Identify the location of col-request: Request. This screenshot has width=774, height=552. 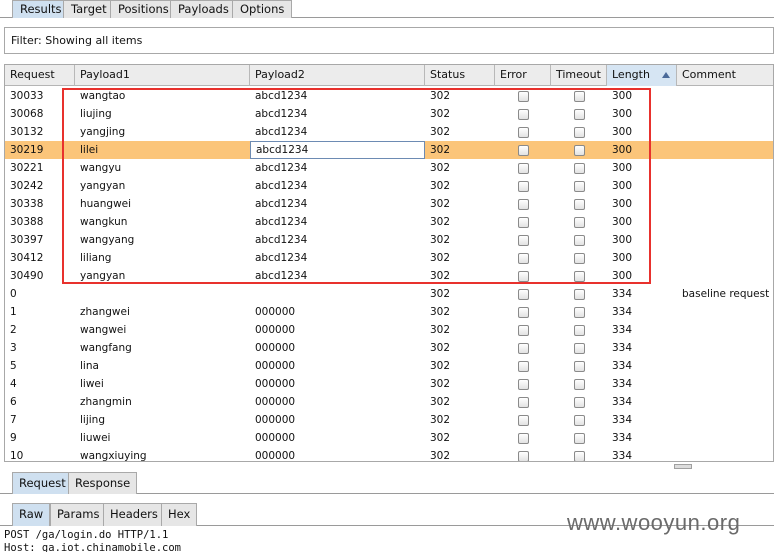
(40, 75).